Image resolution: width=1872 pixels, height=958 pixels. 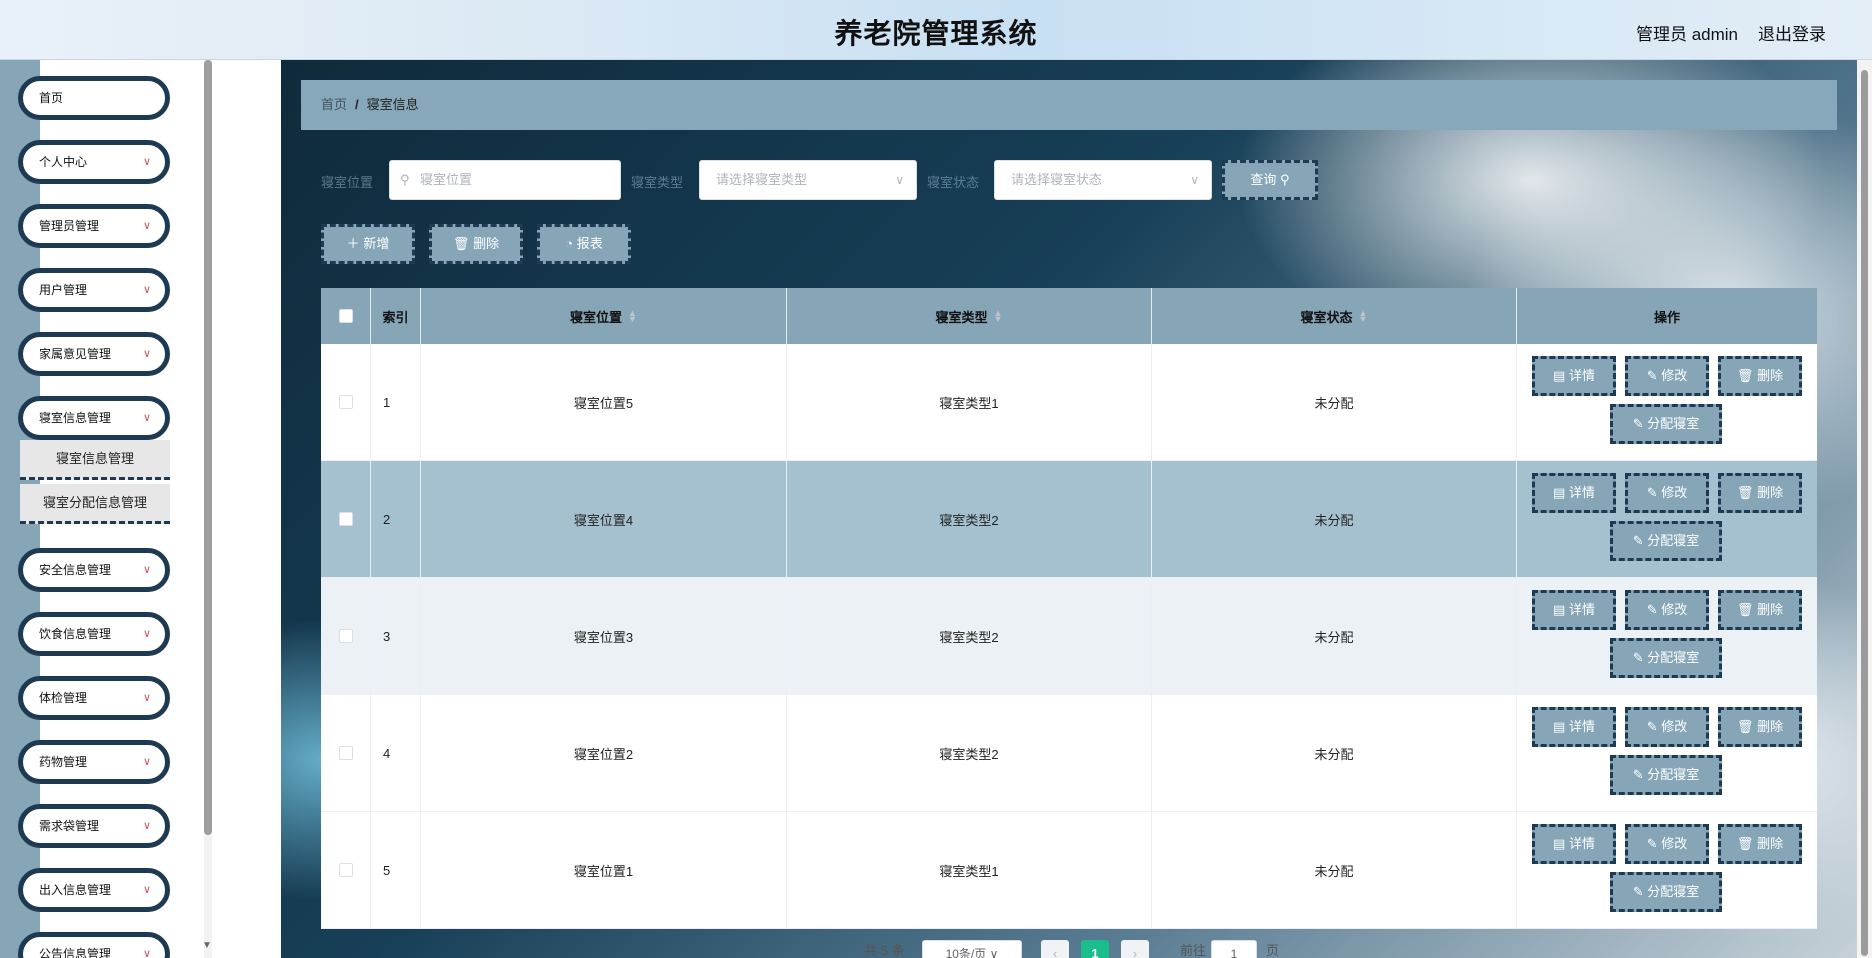 I want to click on sidebar-subitem-dorm-info: 寝室信息管理, so click(x=95, y=460).